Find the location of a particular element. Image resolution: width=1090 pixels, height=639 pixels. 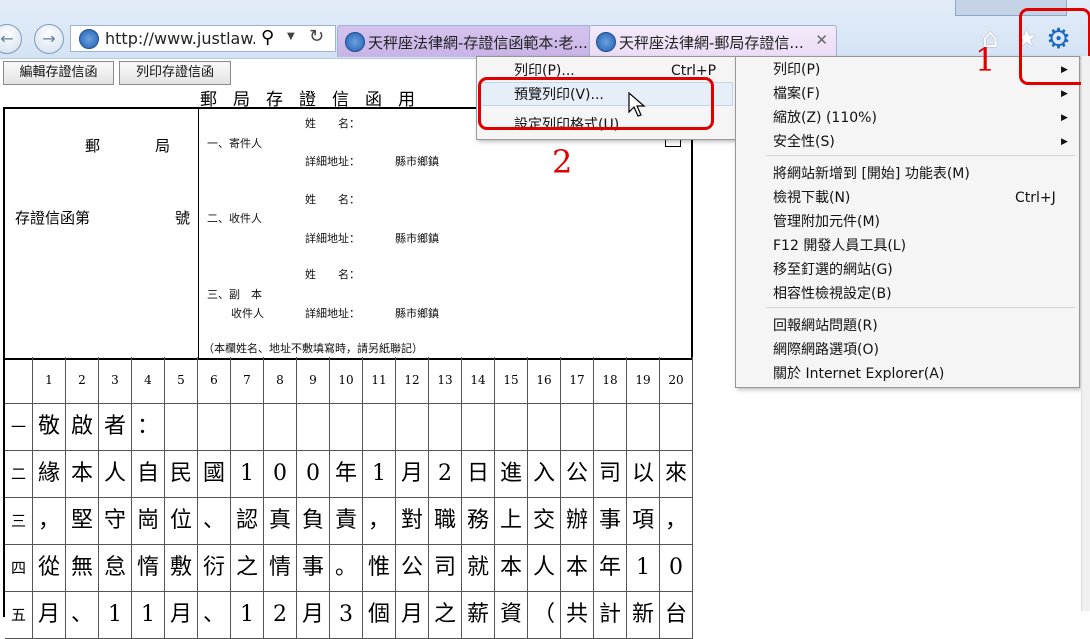

tools-menu-item: 相容性檢視設定(B) is located at coordinates (907, 294).